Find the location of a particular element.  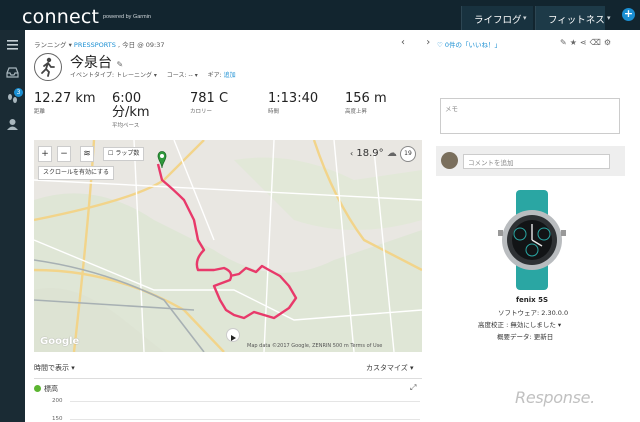

notification-badge: 3 is located at coordinates (18, 92).